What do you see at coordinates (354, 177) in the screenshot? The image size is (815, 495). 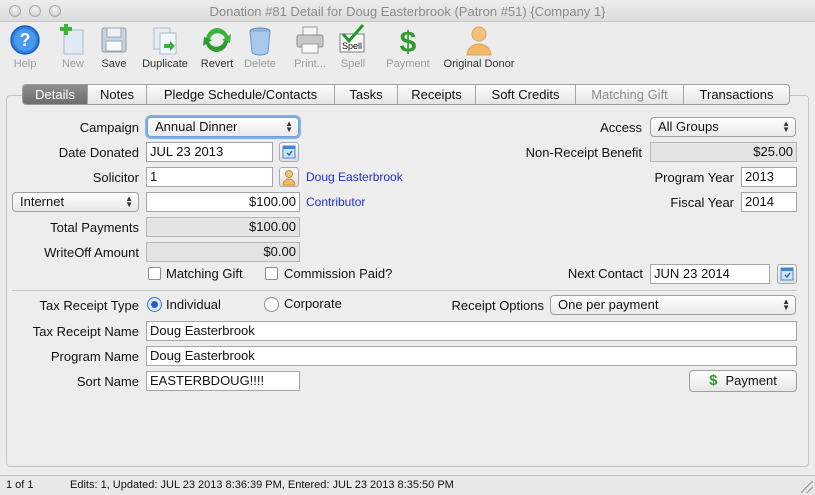 I see `solicitor-name-link: Doug Easterbrook` at bounding box center [354, 177].